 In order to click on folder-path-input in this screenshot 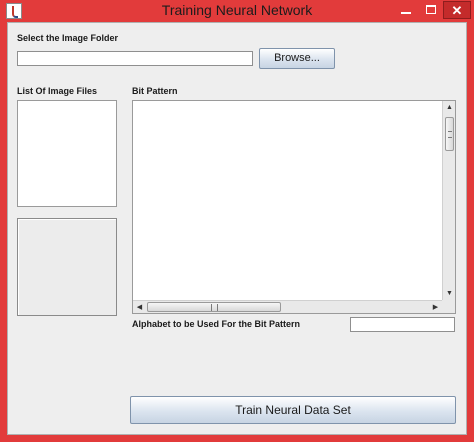, I will do `click(135, 58)`.